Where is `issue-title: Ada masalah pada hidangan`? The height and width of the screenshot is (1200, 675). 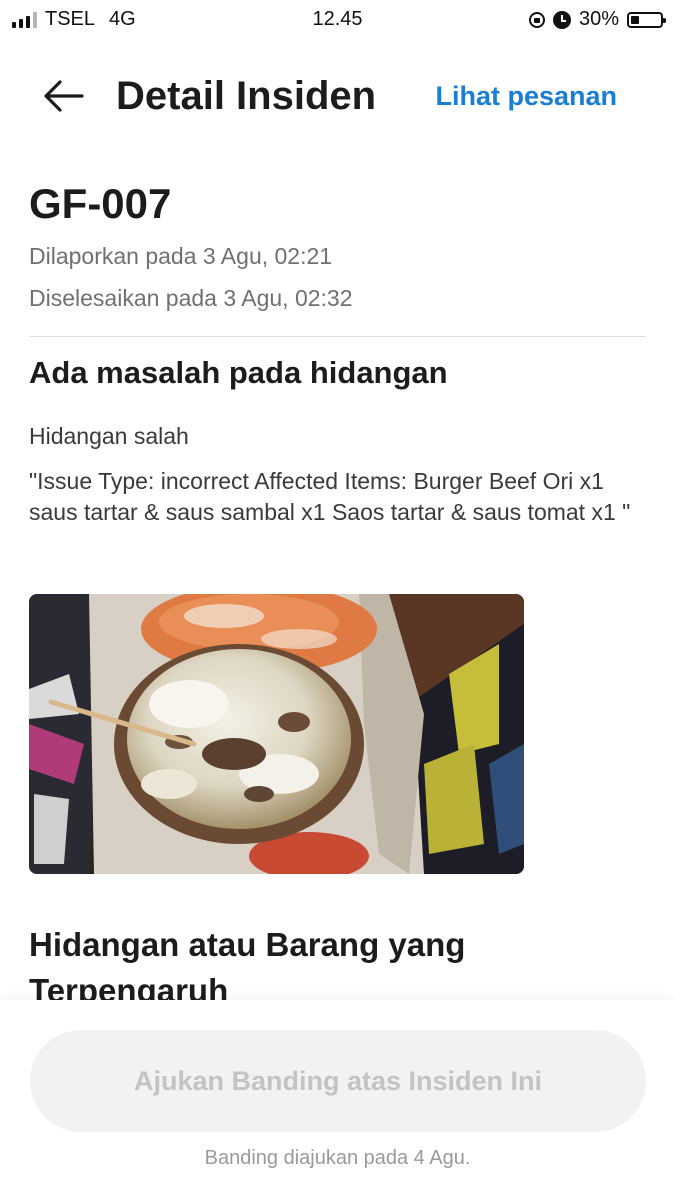 issue-title: Ada masalah pada hidangan is located at coordinates (238, 372).